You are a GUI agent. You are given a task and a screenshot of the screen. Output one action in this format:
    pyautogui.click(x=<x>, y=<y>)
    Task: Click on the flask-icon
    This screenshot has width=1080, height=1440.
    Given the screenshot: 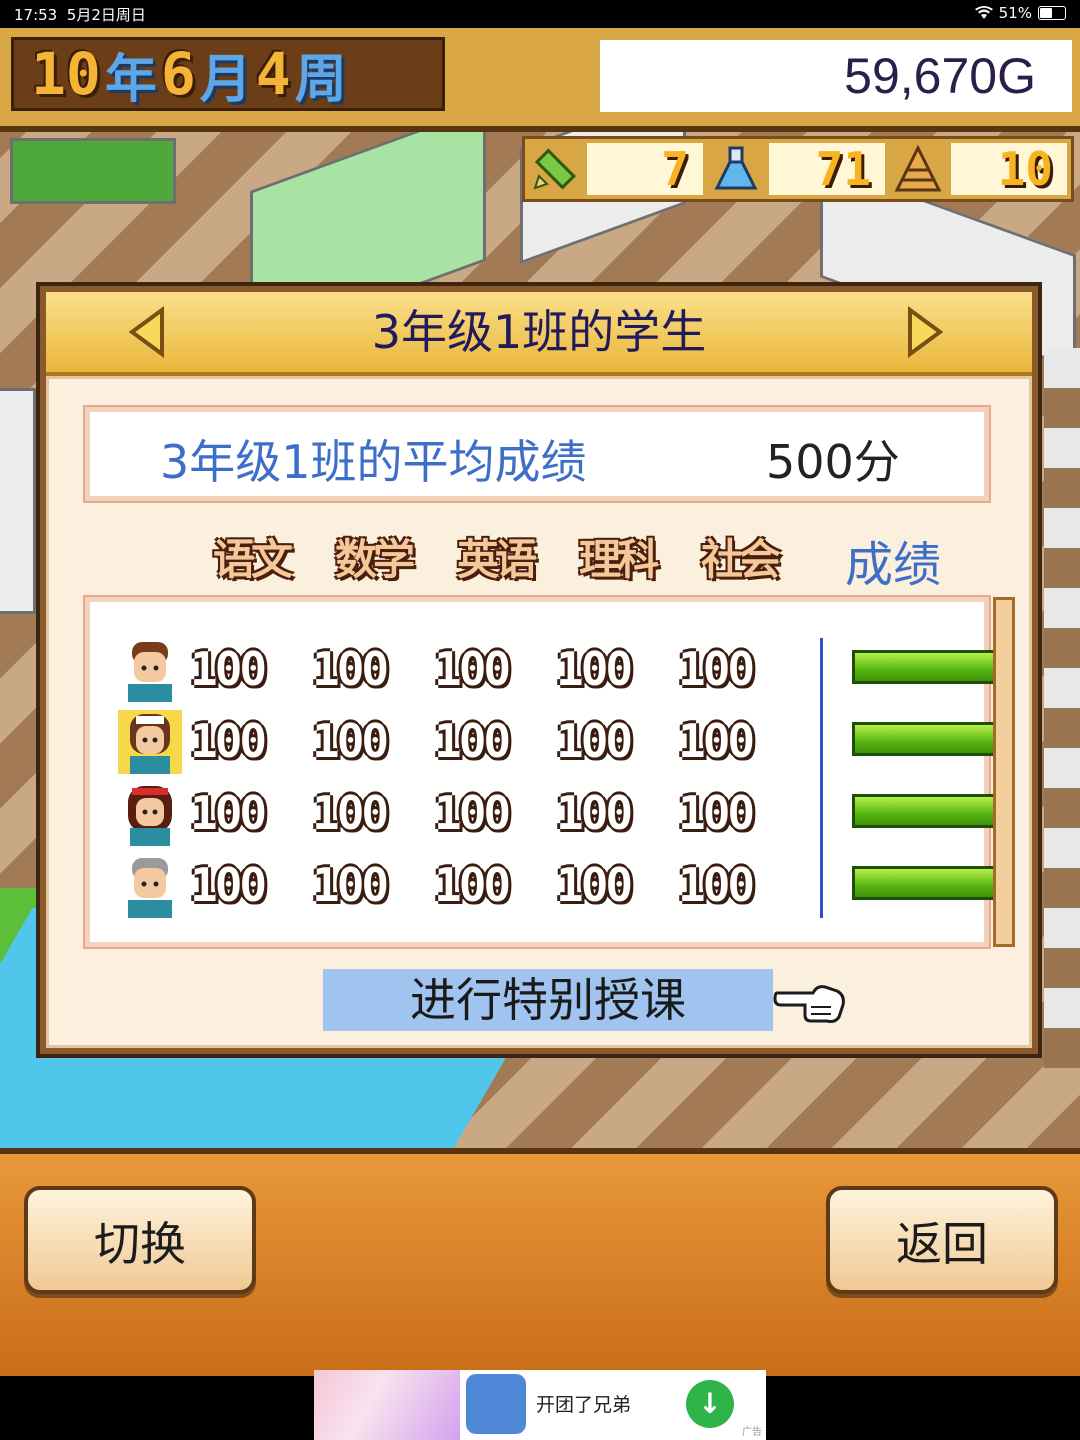 What is the action you would take?
    pyautogui.click(x=736, y=169)
    